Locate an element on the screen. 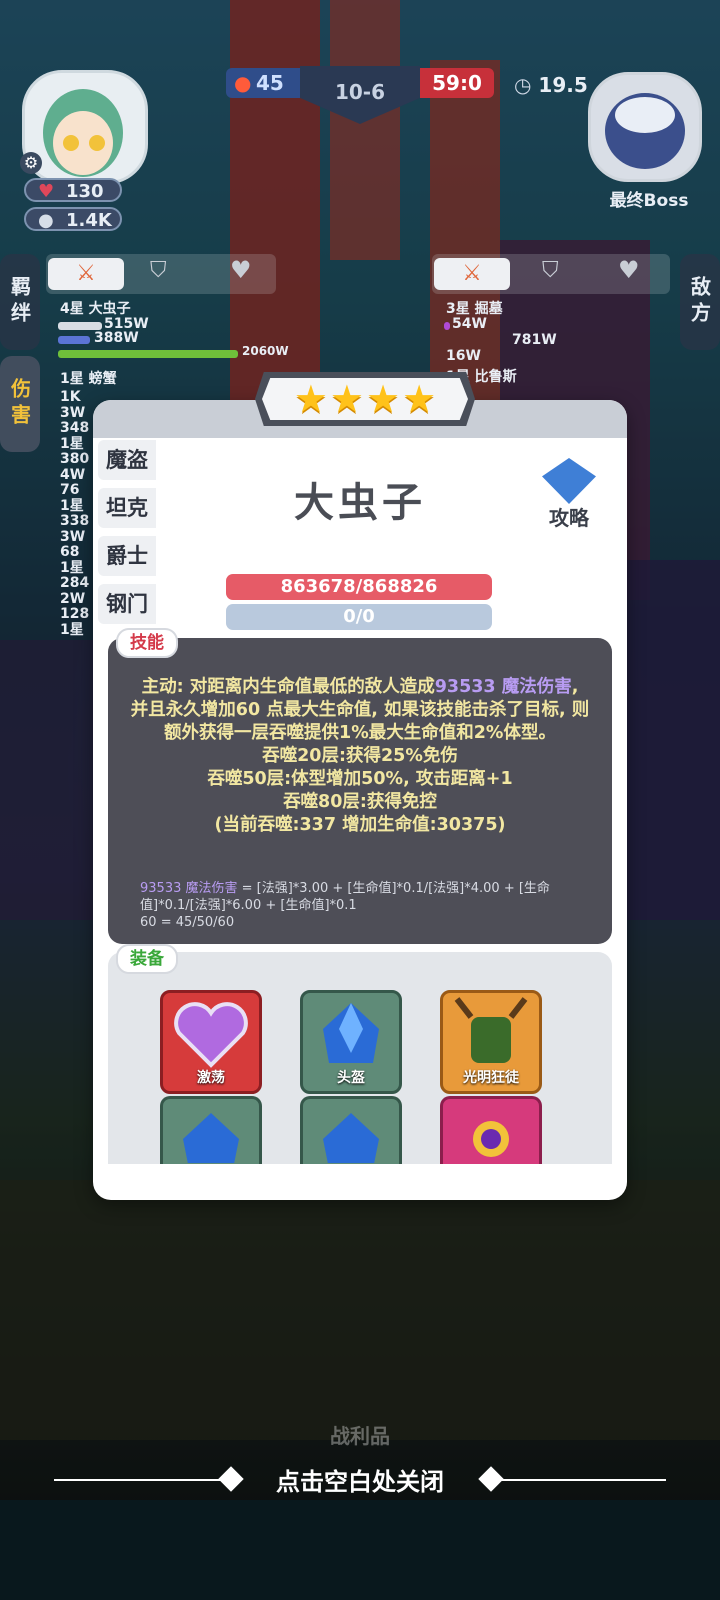  equipment-item: 头盔 is located at coordinates (351, 1042).